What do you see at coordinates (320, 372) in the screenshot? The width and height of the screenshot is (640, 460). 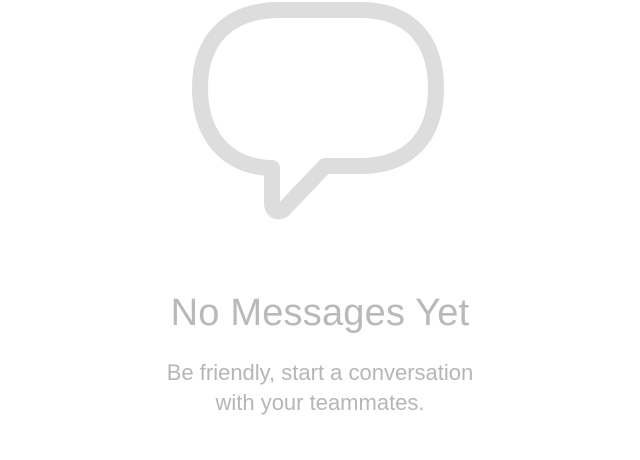 I see `empty-state-subtitle-line-1: Be friendly, start a conversation` at bounding box center [320, 372].